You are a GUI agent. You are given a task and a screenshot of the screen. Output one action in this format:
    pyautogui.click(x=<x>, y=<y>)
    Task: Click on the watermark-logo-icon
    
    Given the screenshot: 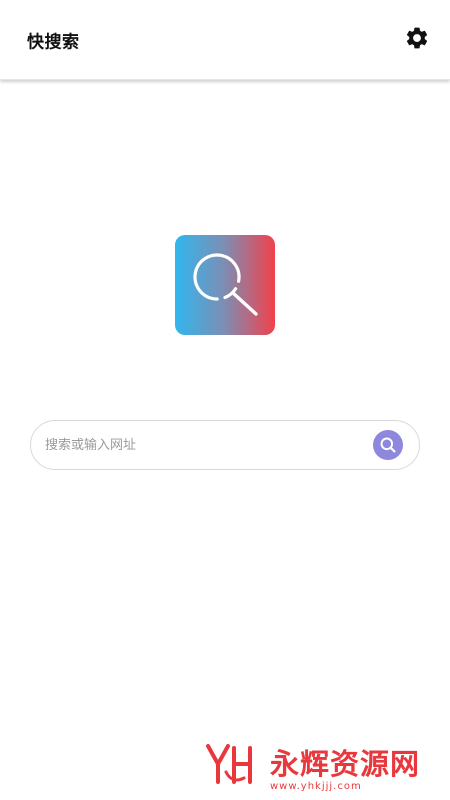 What is the action you would take?
    pyautogui.click(x=232, y=764)
    